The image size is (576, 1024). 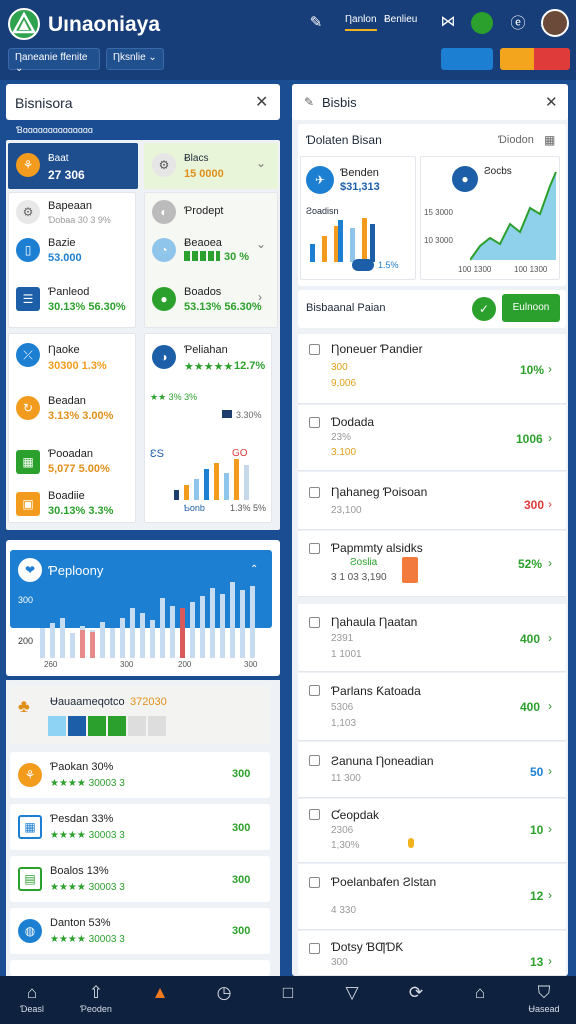 I want to click on nav-bag: ⌂, so click(x=480, y=1000).